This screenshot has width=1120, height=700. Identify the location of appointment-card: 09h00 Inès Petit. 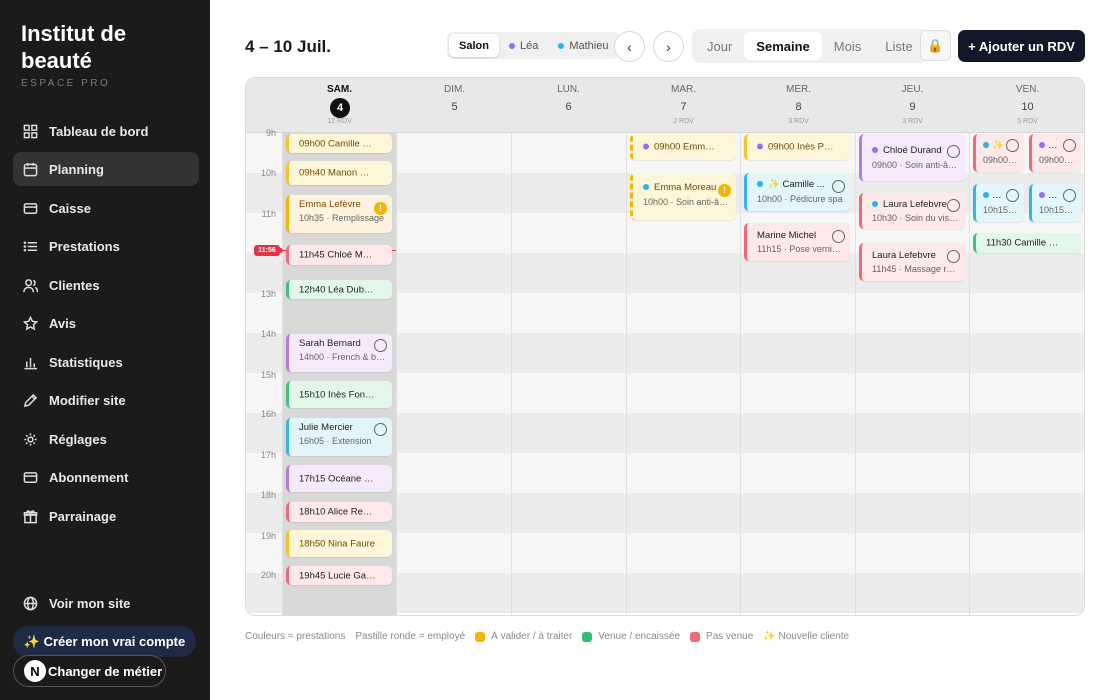
(797, 147).